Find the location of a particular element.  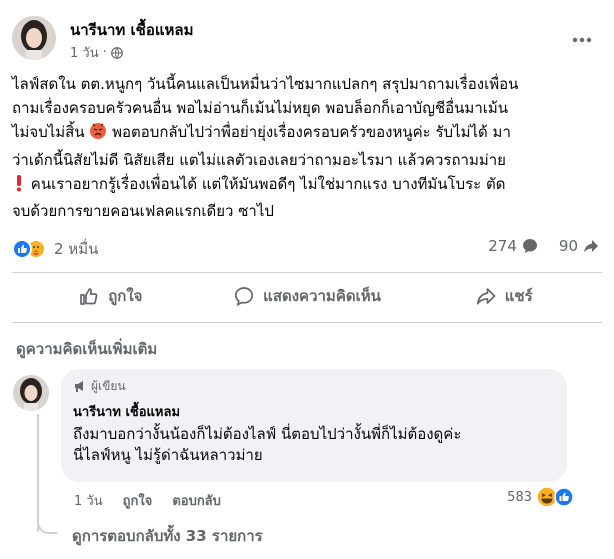

commenter-avatar is located at coordinates (31, 393).